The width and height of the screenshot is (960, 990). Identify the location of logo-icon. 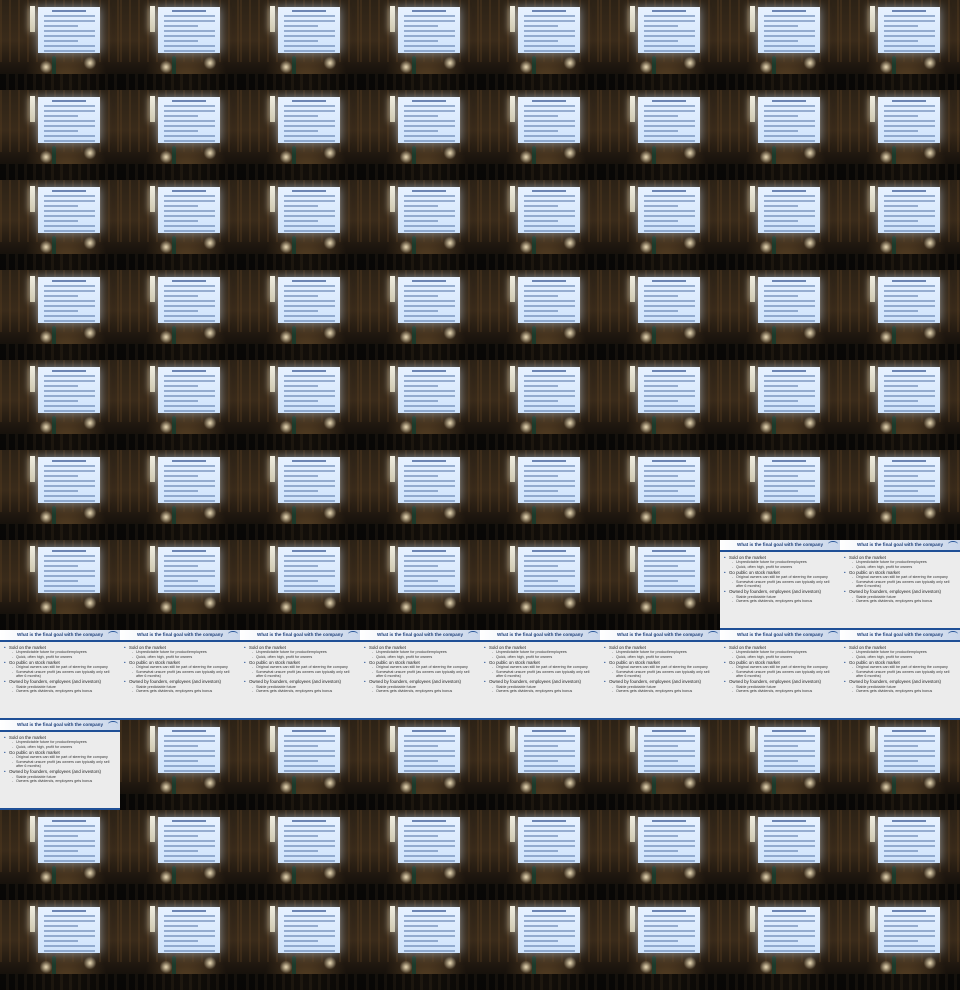
(113, 724).